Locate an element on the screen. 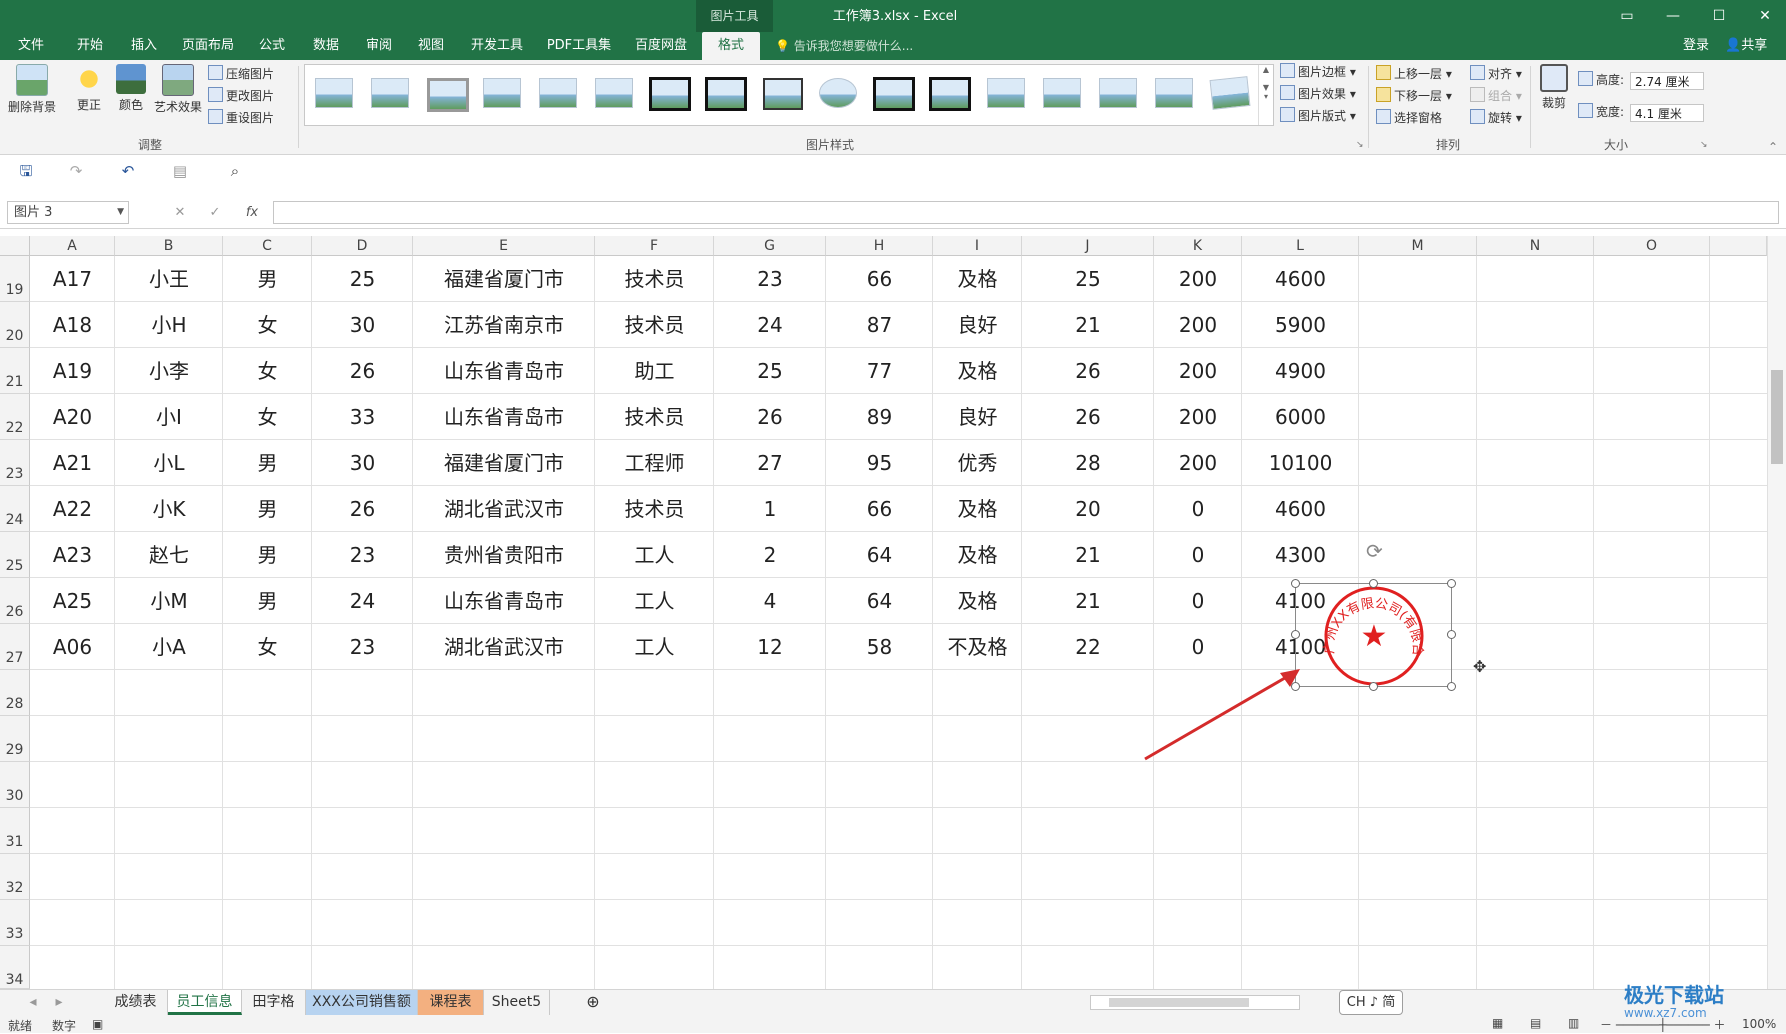 The image size is (1786, 1034). tab-pdf-tools: PDF工具集 is located at coordinates (579, 46).